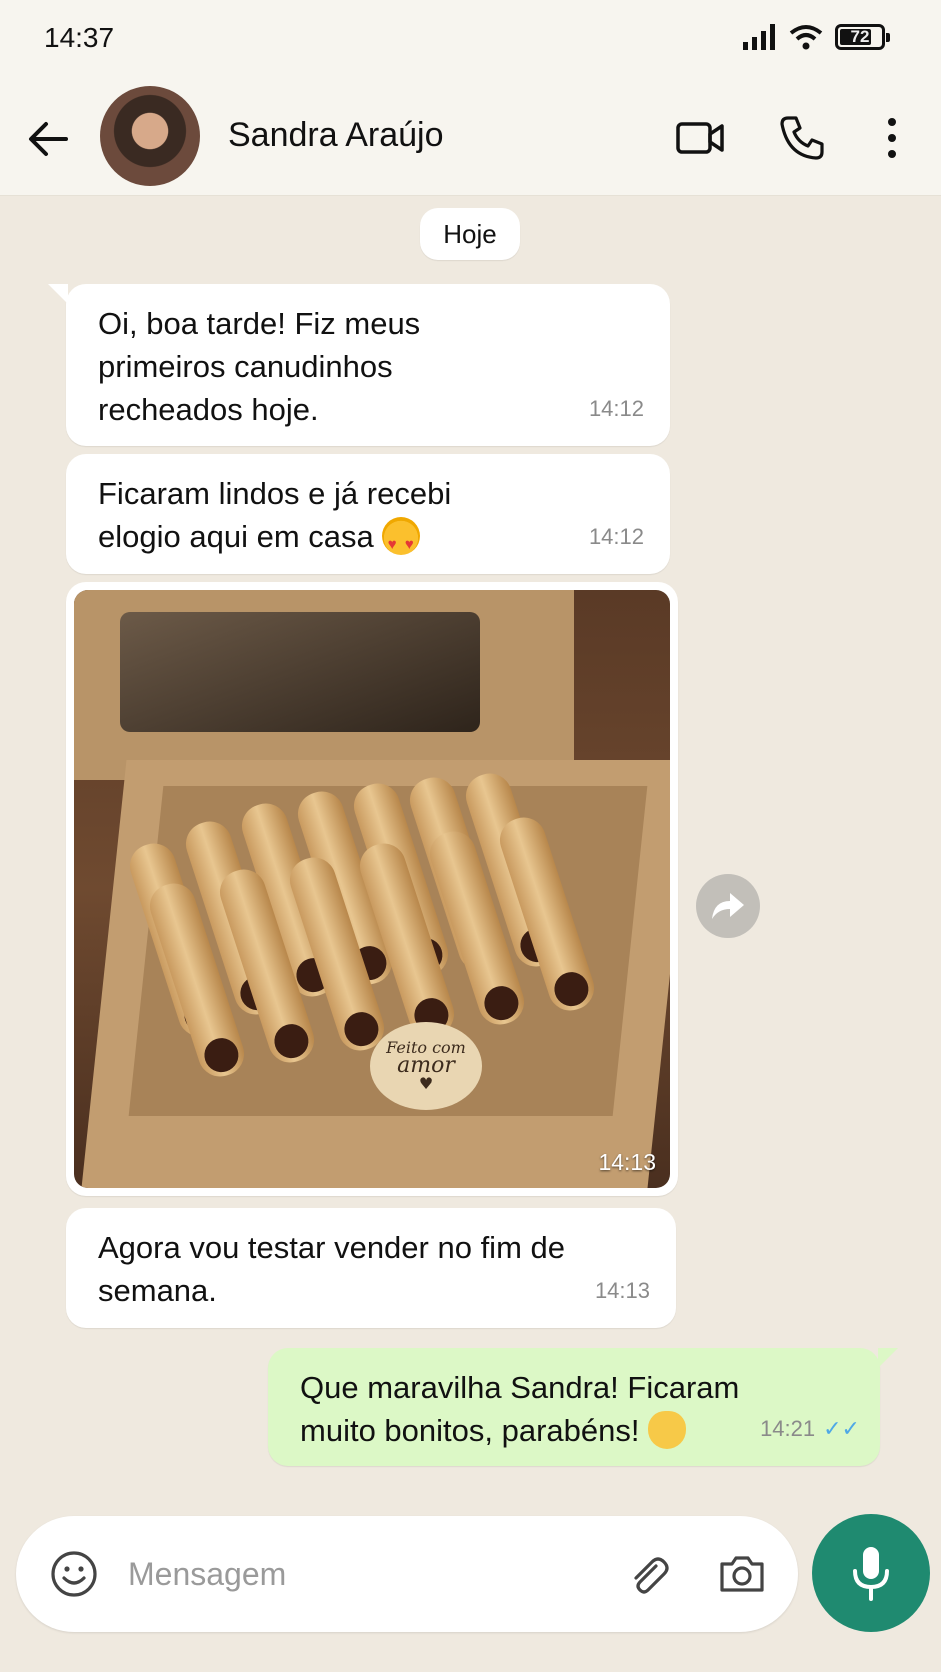 This screenshot has width=941, height=1672. I want to click on date-pill: Hoje, so click(470, 234).